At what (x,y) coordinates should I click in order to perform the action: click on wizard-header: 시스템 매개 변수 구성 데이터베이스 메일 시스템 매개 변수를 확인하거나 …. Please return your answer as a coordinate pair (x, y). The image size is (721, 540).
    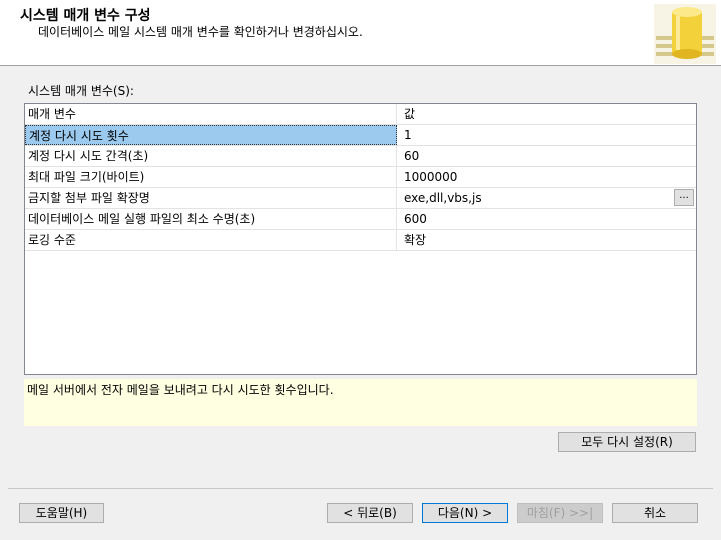
    Looking at the image, I should click on (360, 33).